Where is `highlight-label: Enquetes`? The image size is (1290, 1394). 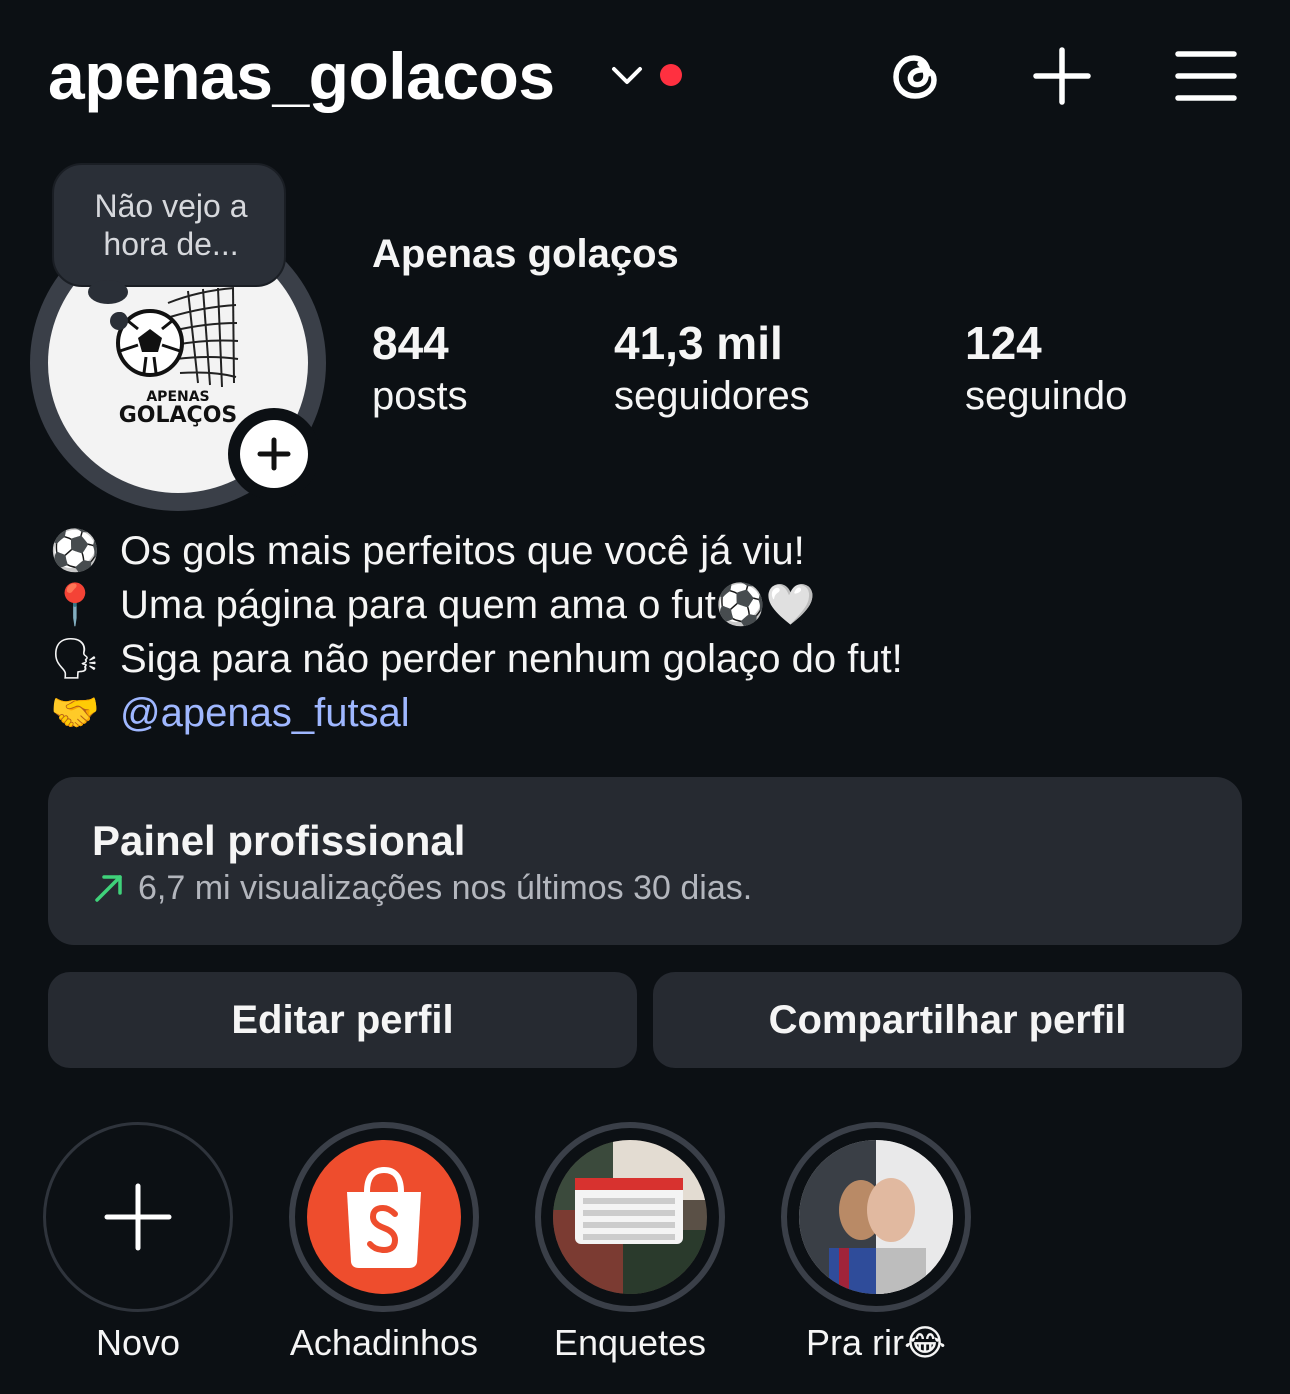
highlight-label: Enquetes is located at coordinates (630, 1342).